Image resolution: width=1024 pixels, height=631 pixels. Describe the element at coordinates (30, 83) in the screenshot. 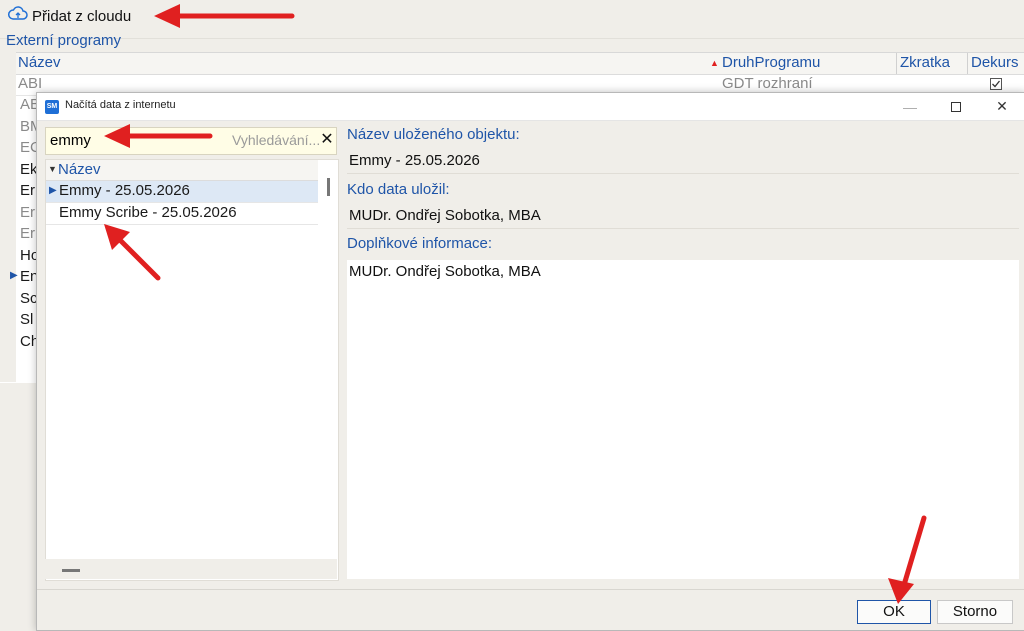

I see `row-name: ABI` at that location.